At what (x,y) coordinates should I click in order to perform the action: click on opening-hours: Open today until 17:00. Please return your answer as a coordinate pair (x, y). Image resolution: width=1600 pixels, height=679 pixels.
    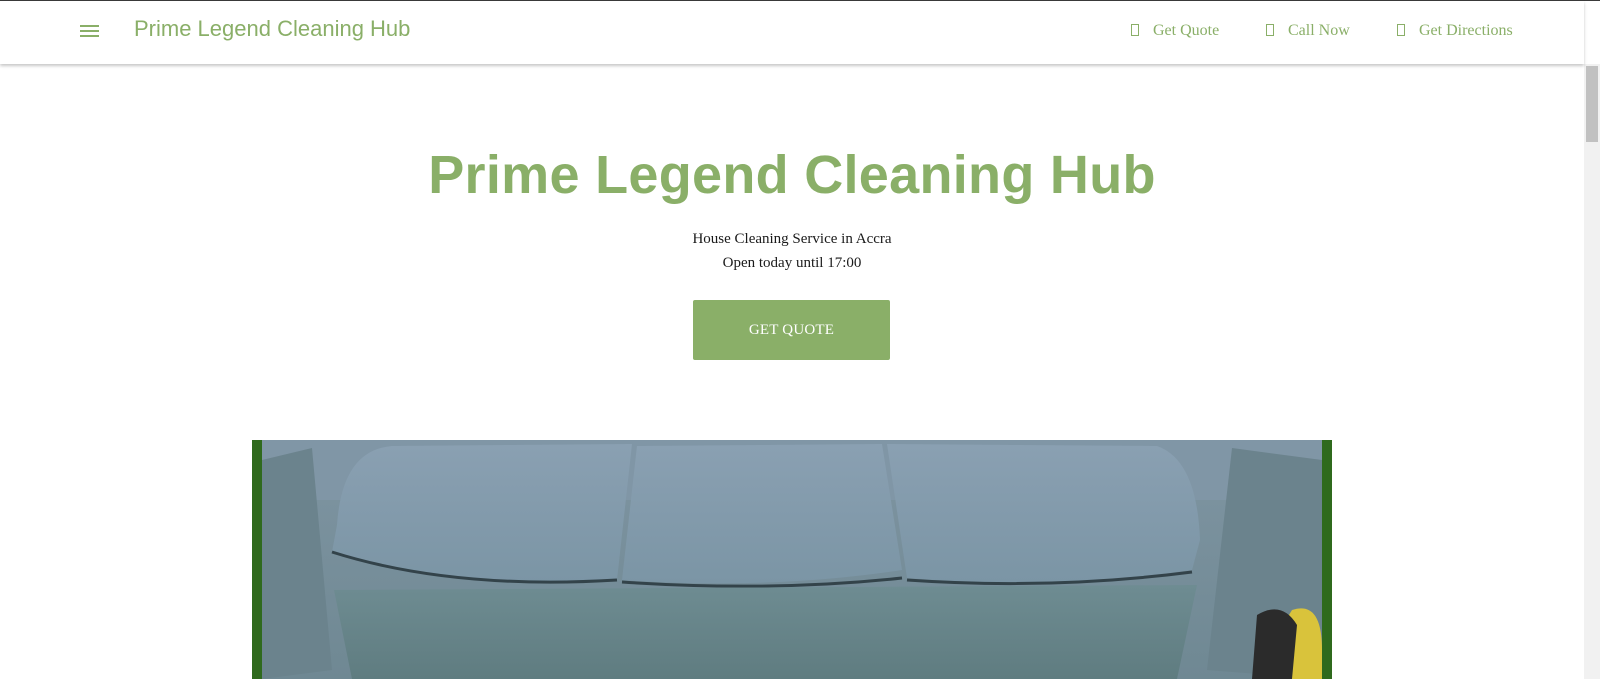
    Looking at the image, I should click on (792, 263).